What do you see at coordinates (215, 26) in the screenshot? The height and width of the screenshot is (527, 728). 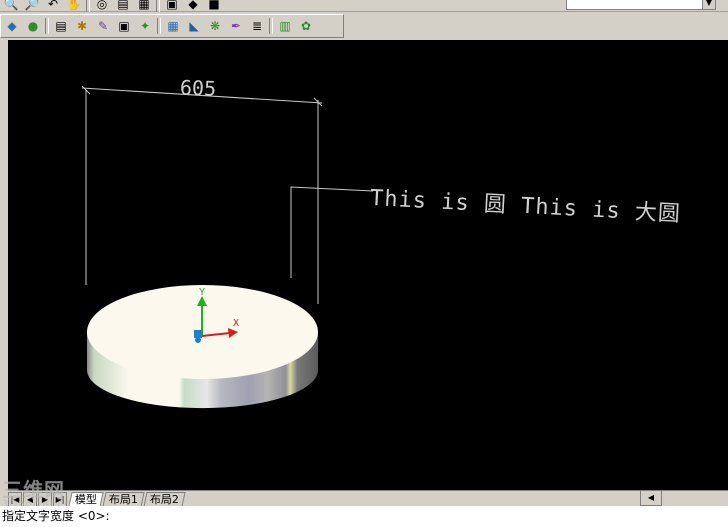 I see `fog-icon: ❋` at bounding box center [215, 26].